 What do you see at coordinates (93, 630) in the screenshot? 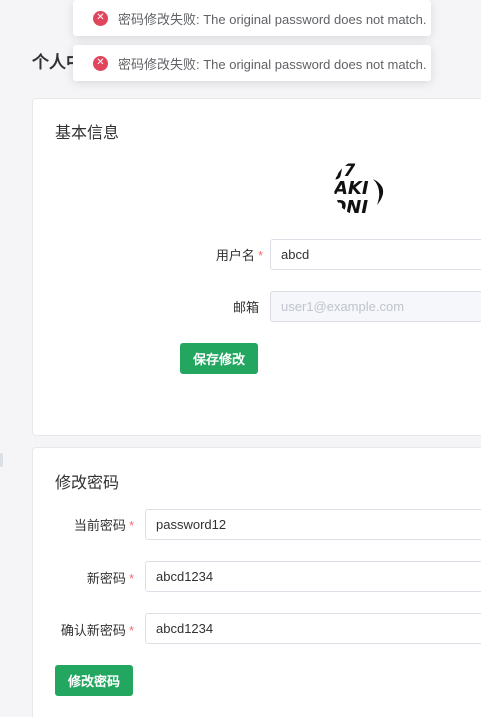
I see `confirm-password-label-text: 确认新密码` at bounding box center [93, 630].